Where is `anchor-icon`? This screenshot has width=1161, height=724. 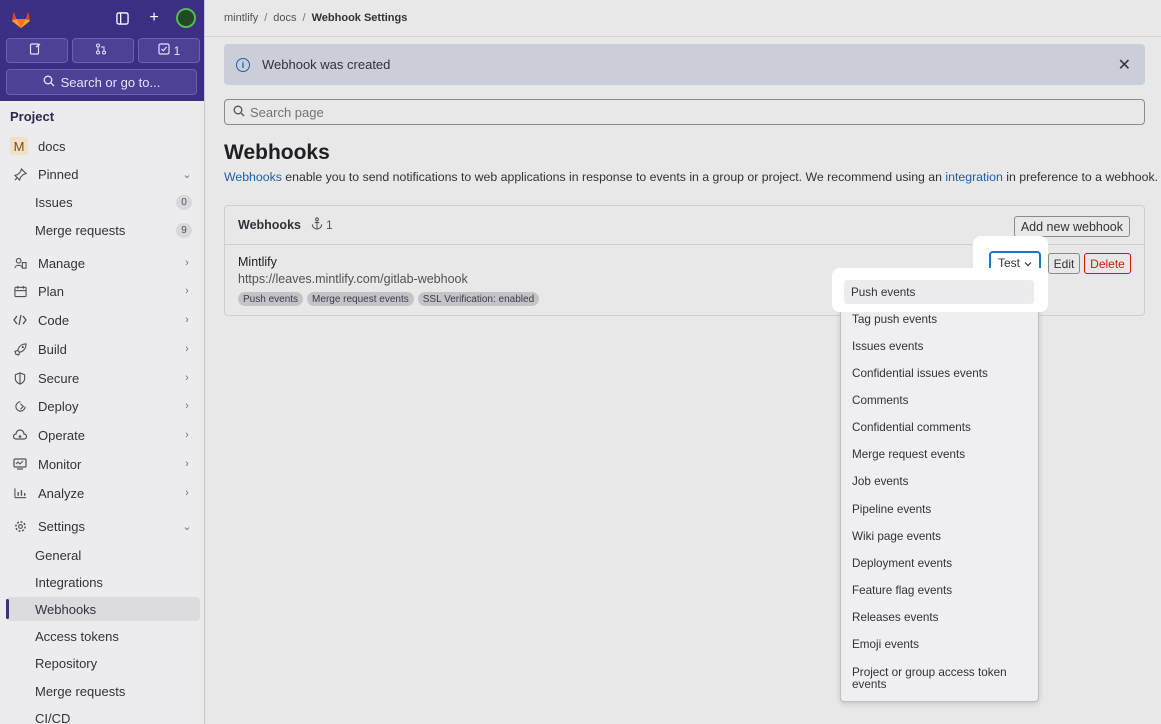
anchor-icon is located at coordinates (317, 225).